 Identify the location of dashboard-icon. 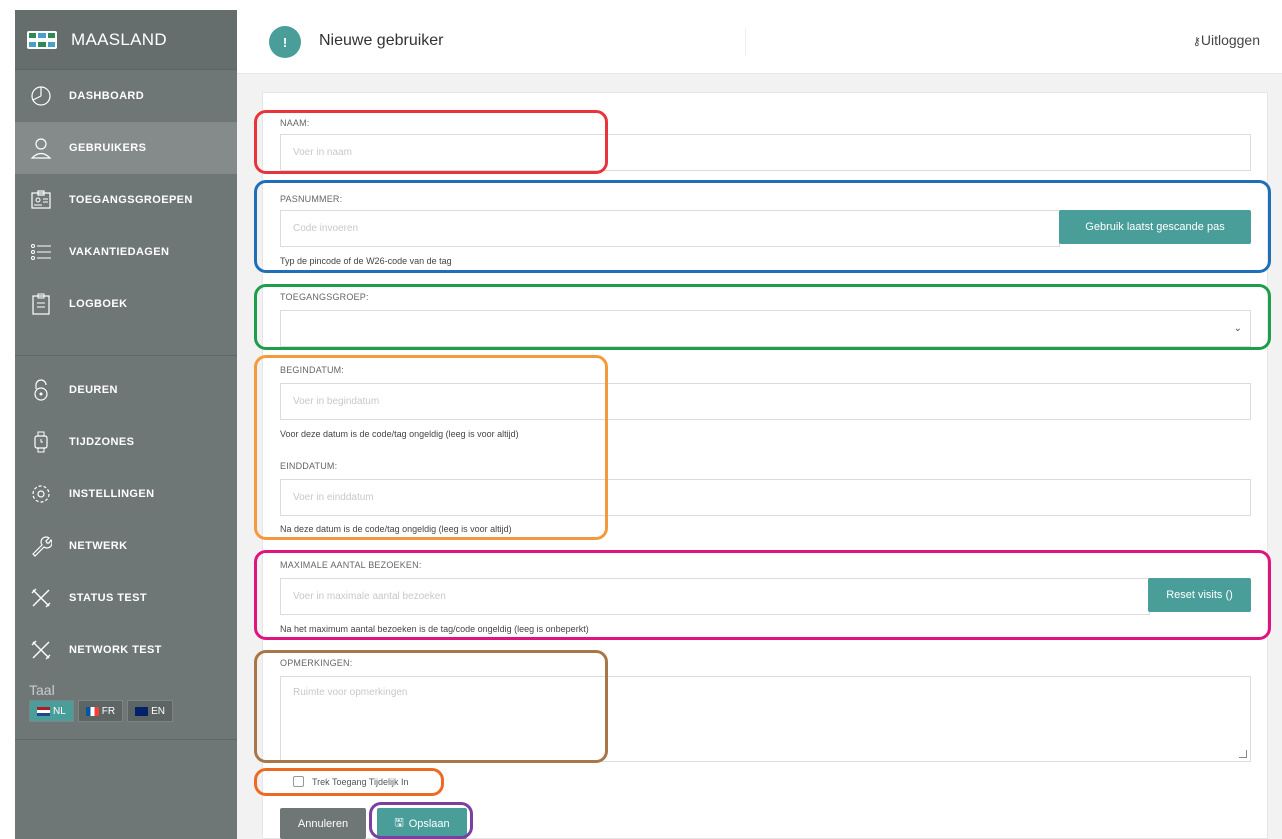
(41, 96).